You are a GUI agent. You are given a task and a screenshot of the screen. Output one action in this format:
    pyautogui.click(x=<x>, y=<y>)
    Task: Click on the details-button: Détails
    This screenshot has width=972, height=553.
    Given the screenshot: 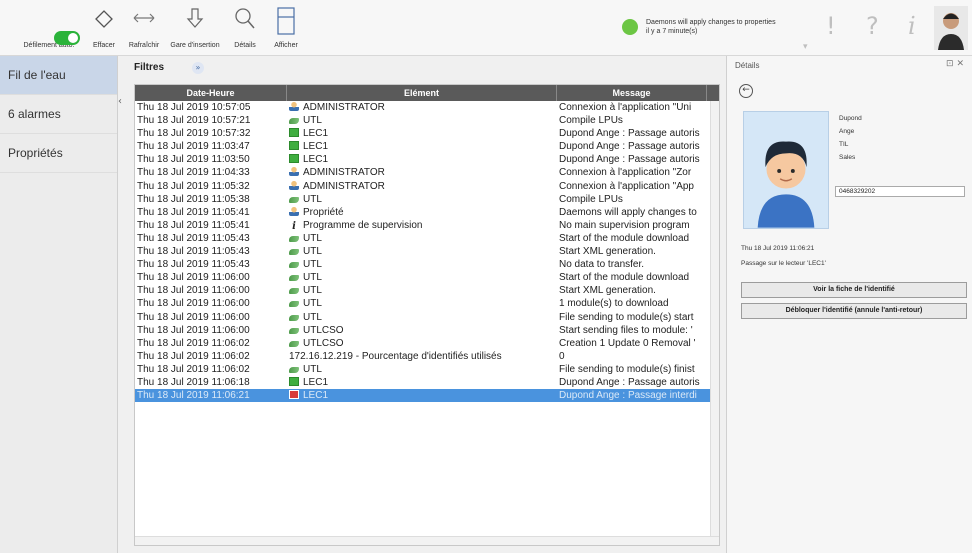 What is the action you would take?
    pyautogui.click(x=245, y=29)
    